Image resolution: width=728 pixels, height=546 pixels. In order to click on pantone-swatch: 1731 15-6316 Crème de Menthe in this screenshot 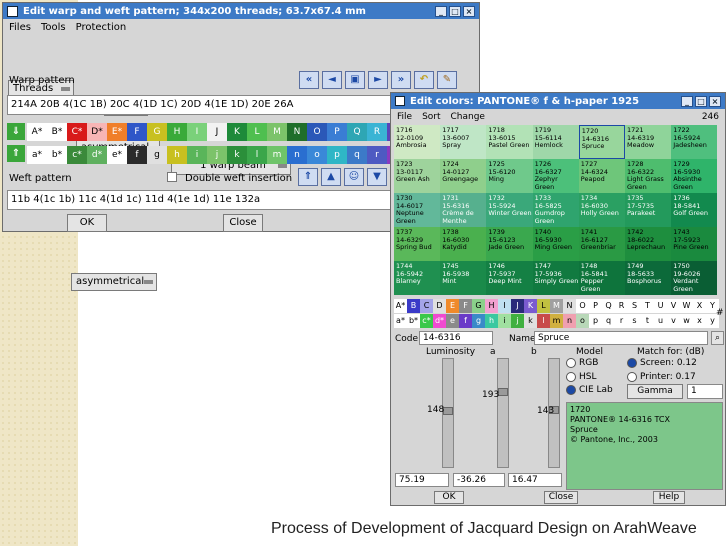, I will do `click(463, 210)`.